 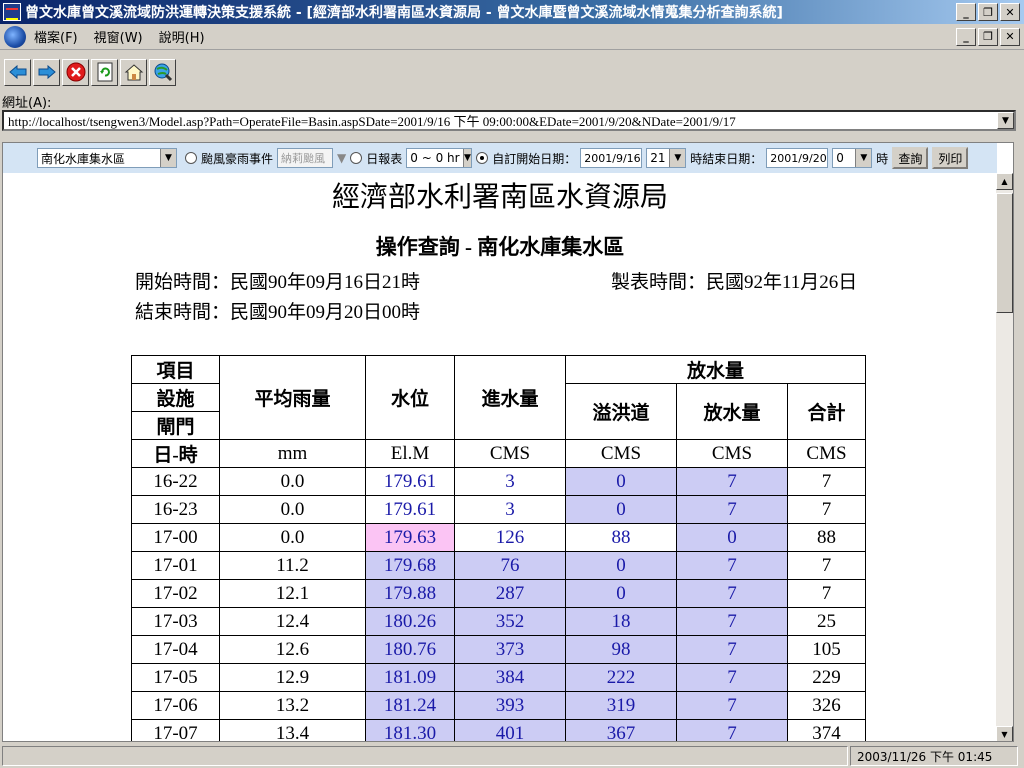 What do you see at coordinates (621, 705) in the screenshot?
I see `cell-spillway: 319` at bounding box center [621, 705].